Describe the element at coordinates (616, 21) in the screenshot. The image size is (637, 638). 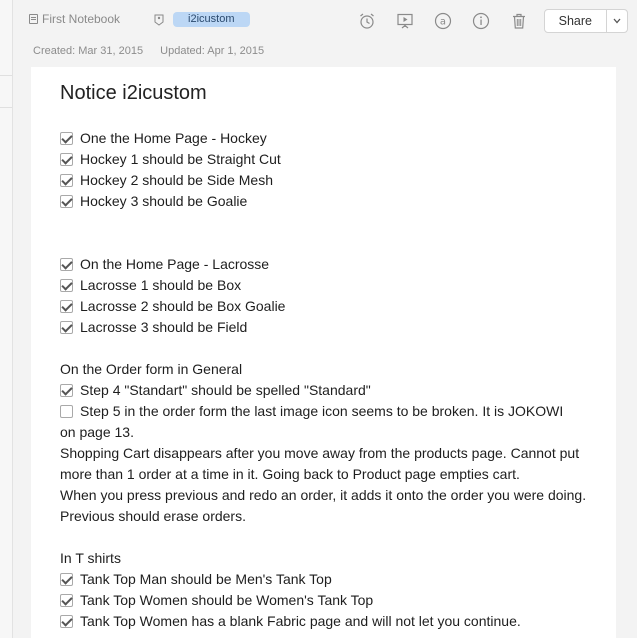
I see `share-options-chevron-down-icon` at that location.